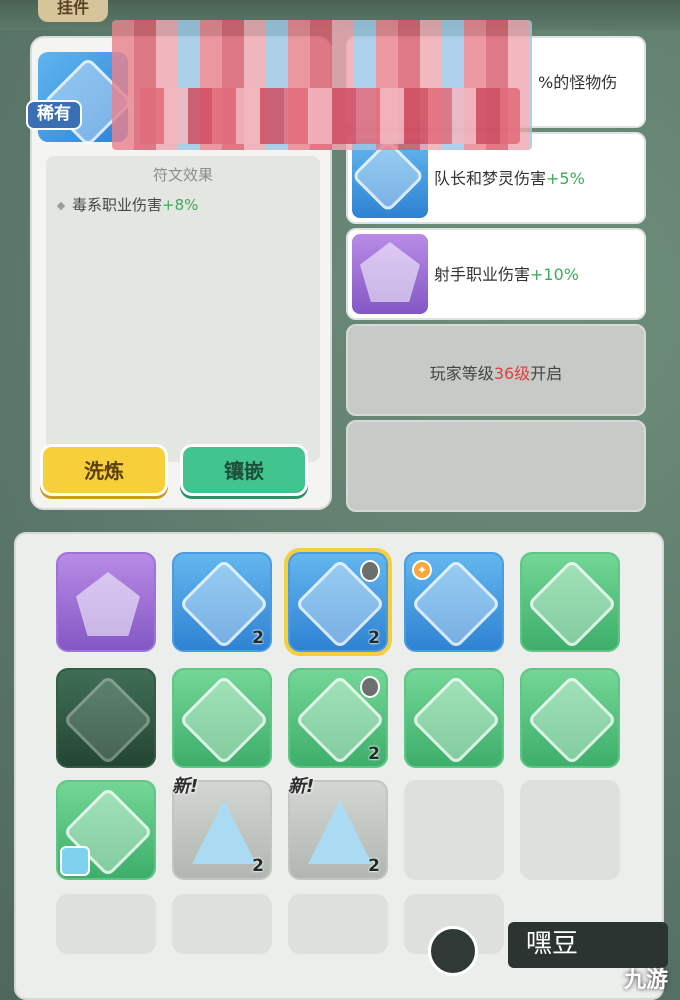  Describe the element at coordinates (61, 205) in the screenshot. I see `bullet-icon` at that location.